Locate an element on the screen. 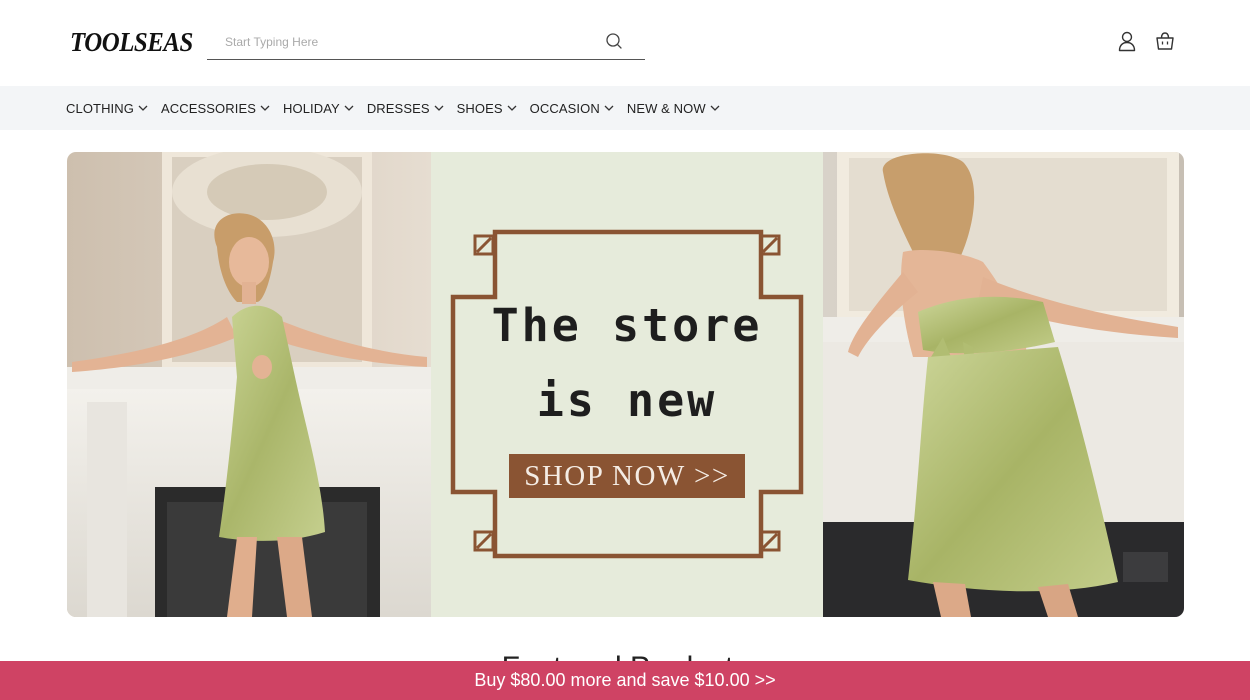  hero-headline-line2: is new is located at coordinates (627, 400).